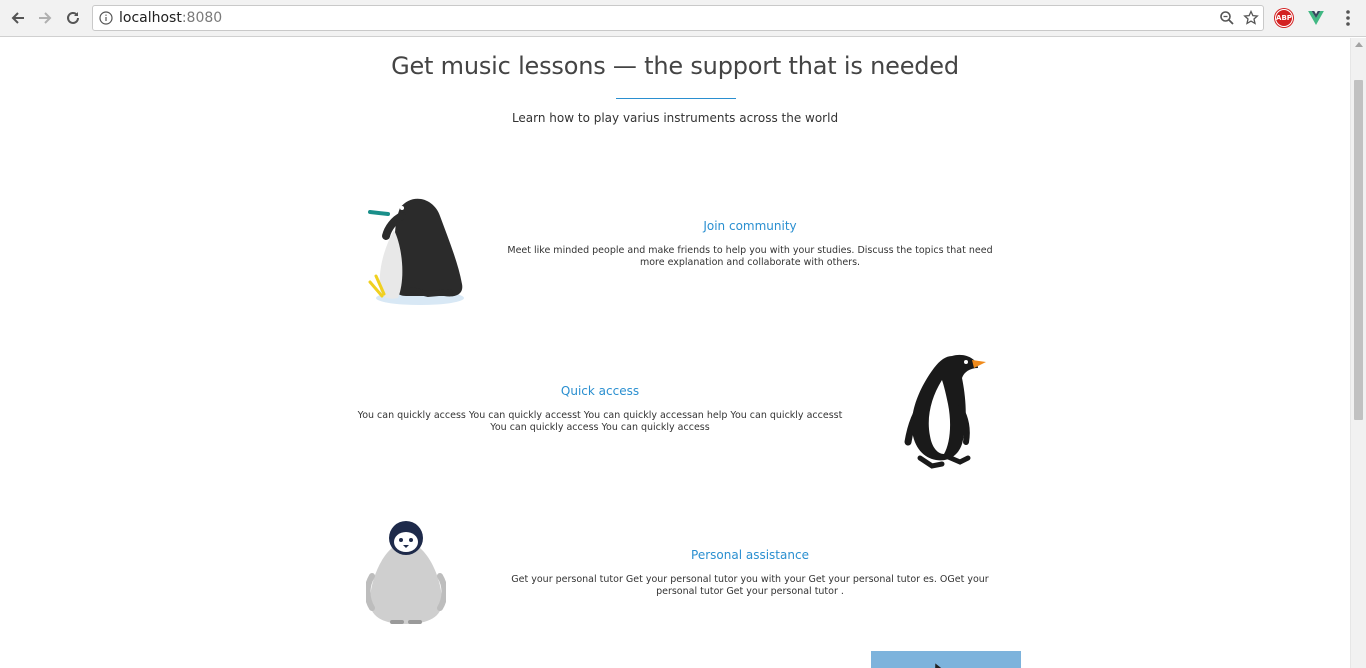 This screenshot has width=1366, height=668. What do you see at coordinates (946, 659) in the screenshot?
I see `bottom-panel` at bounding box center [946, 659].